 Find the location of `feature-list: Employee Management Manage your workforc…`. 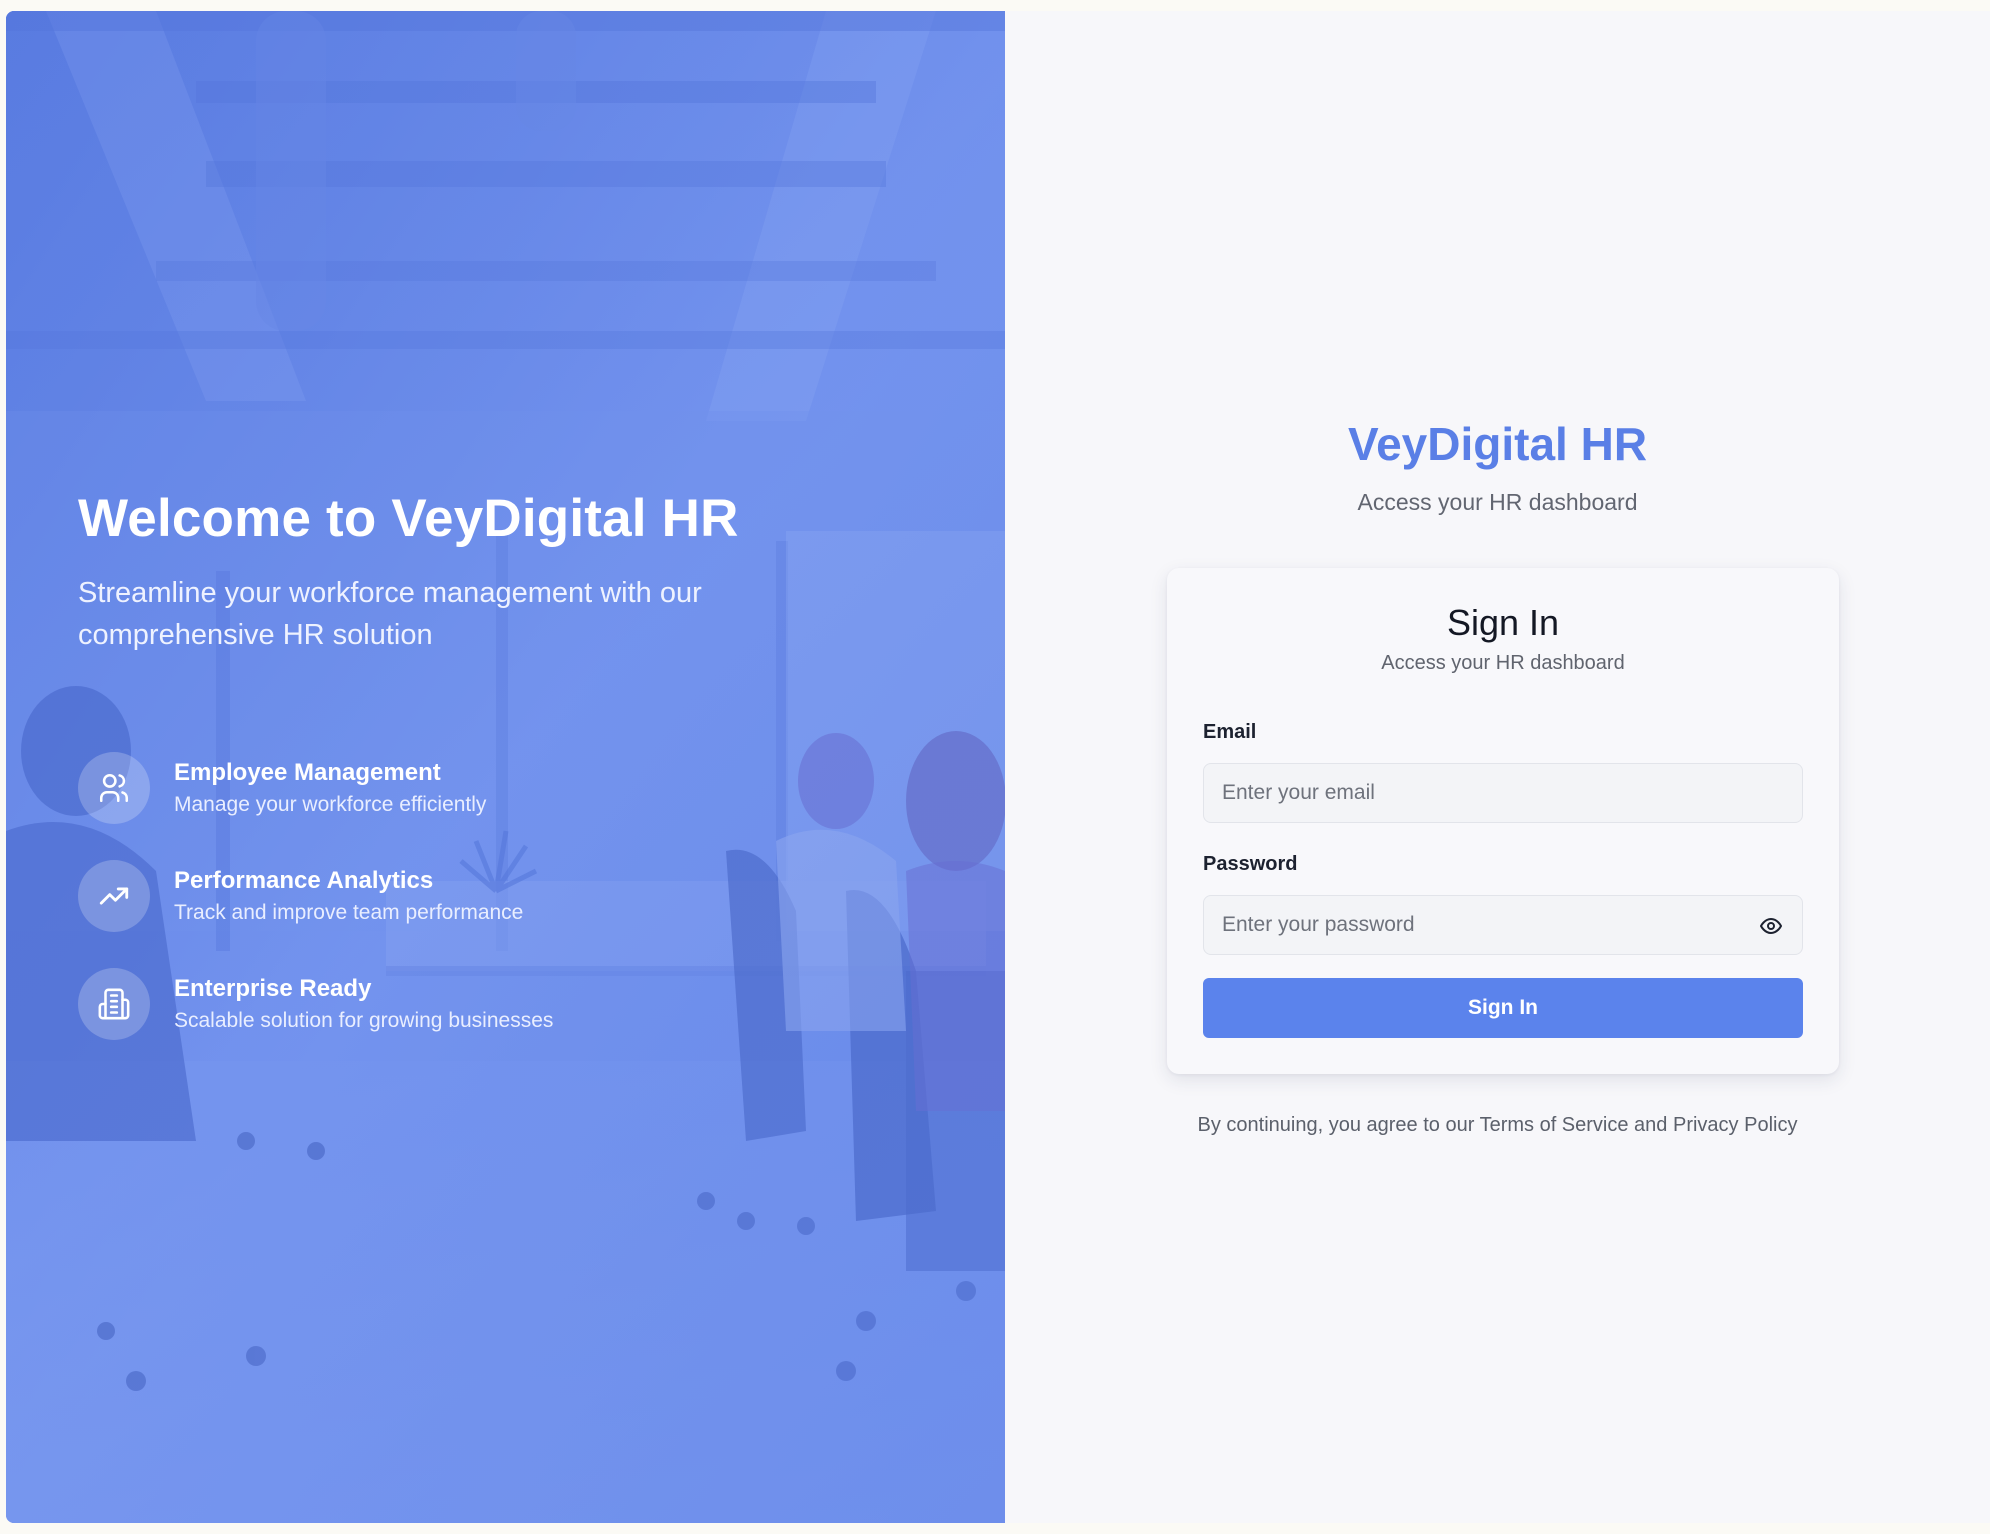

feature-list: Employee Management Manage your workforc… is located at coordinates (508, 895).